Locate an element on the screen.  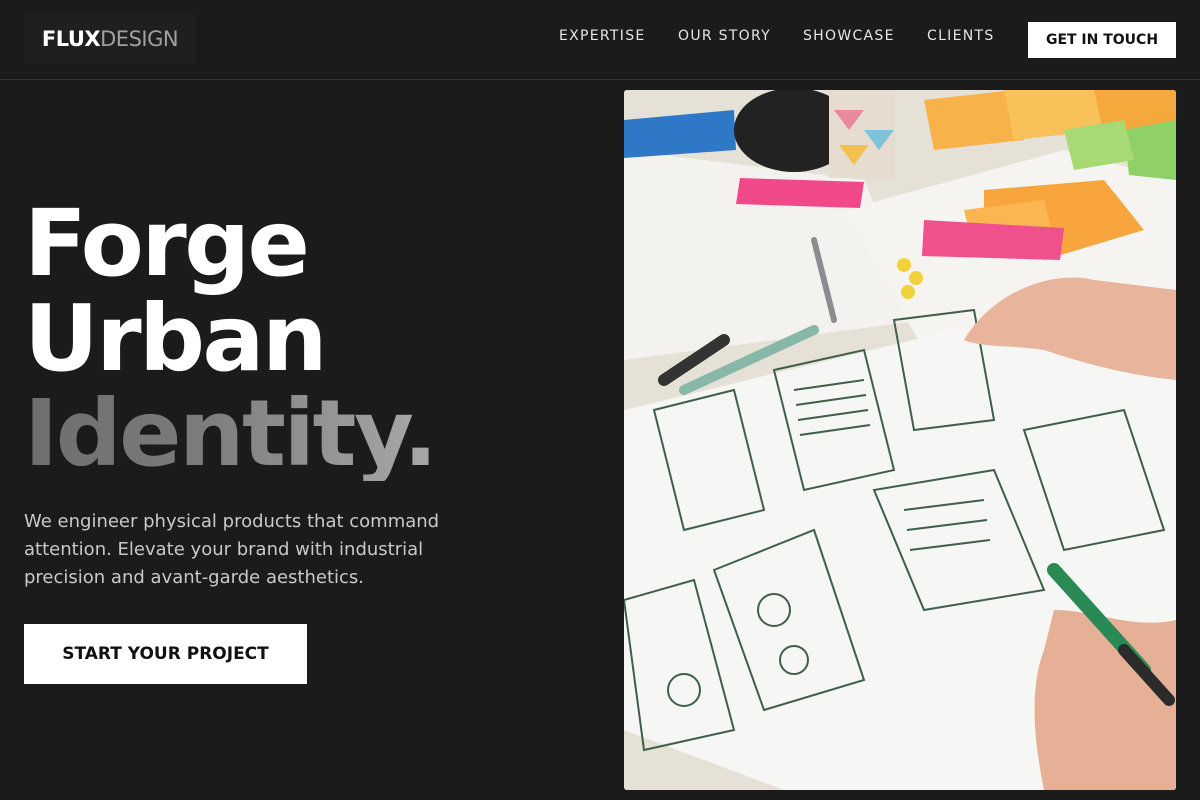
logo-bold: FLUX is located at coordinates (71, 39).